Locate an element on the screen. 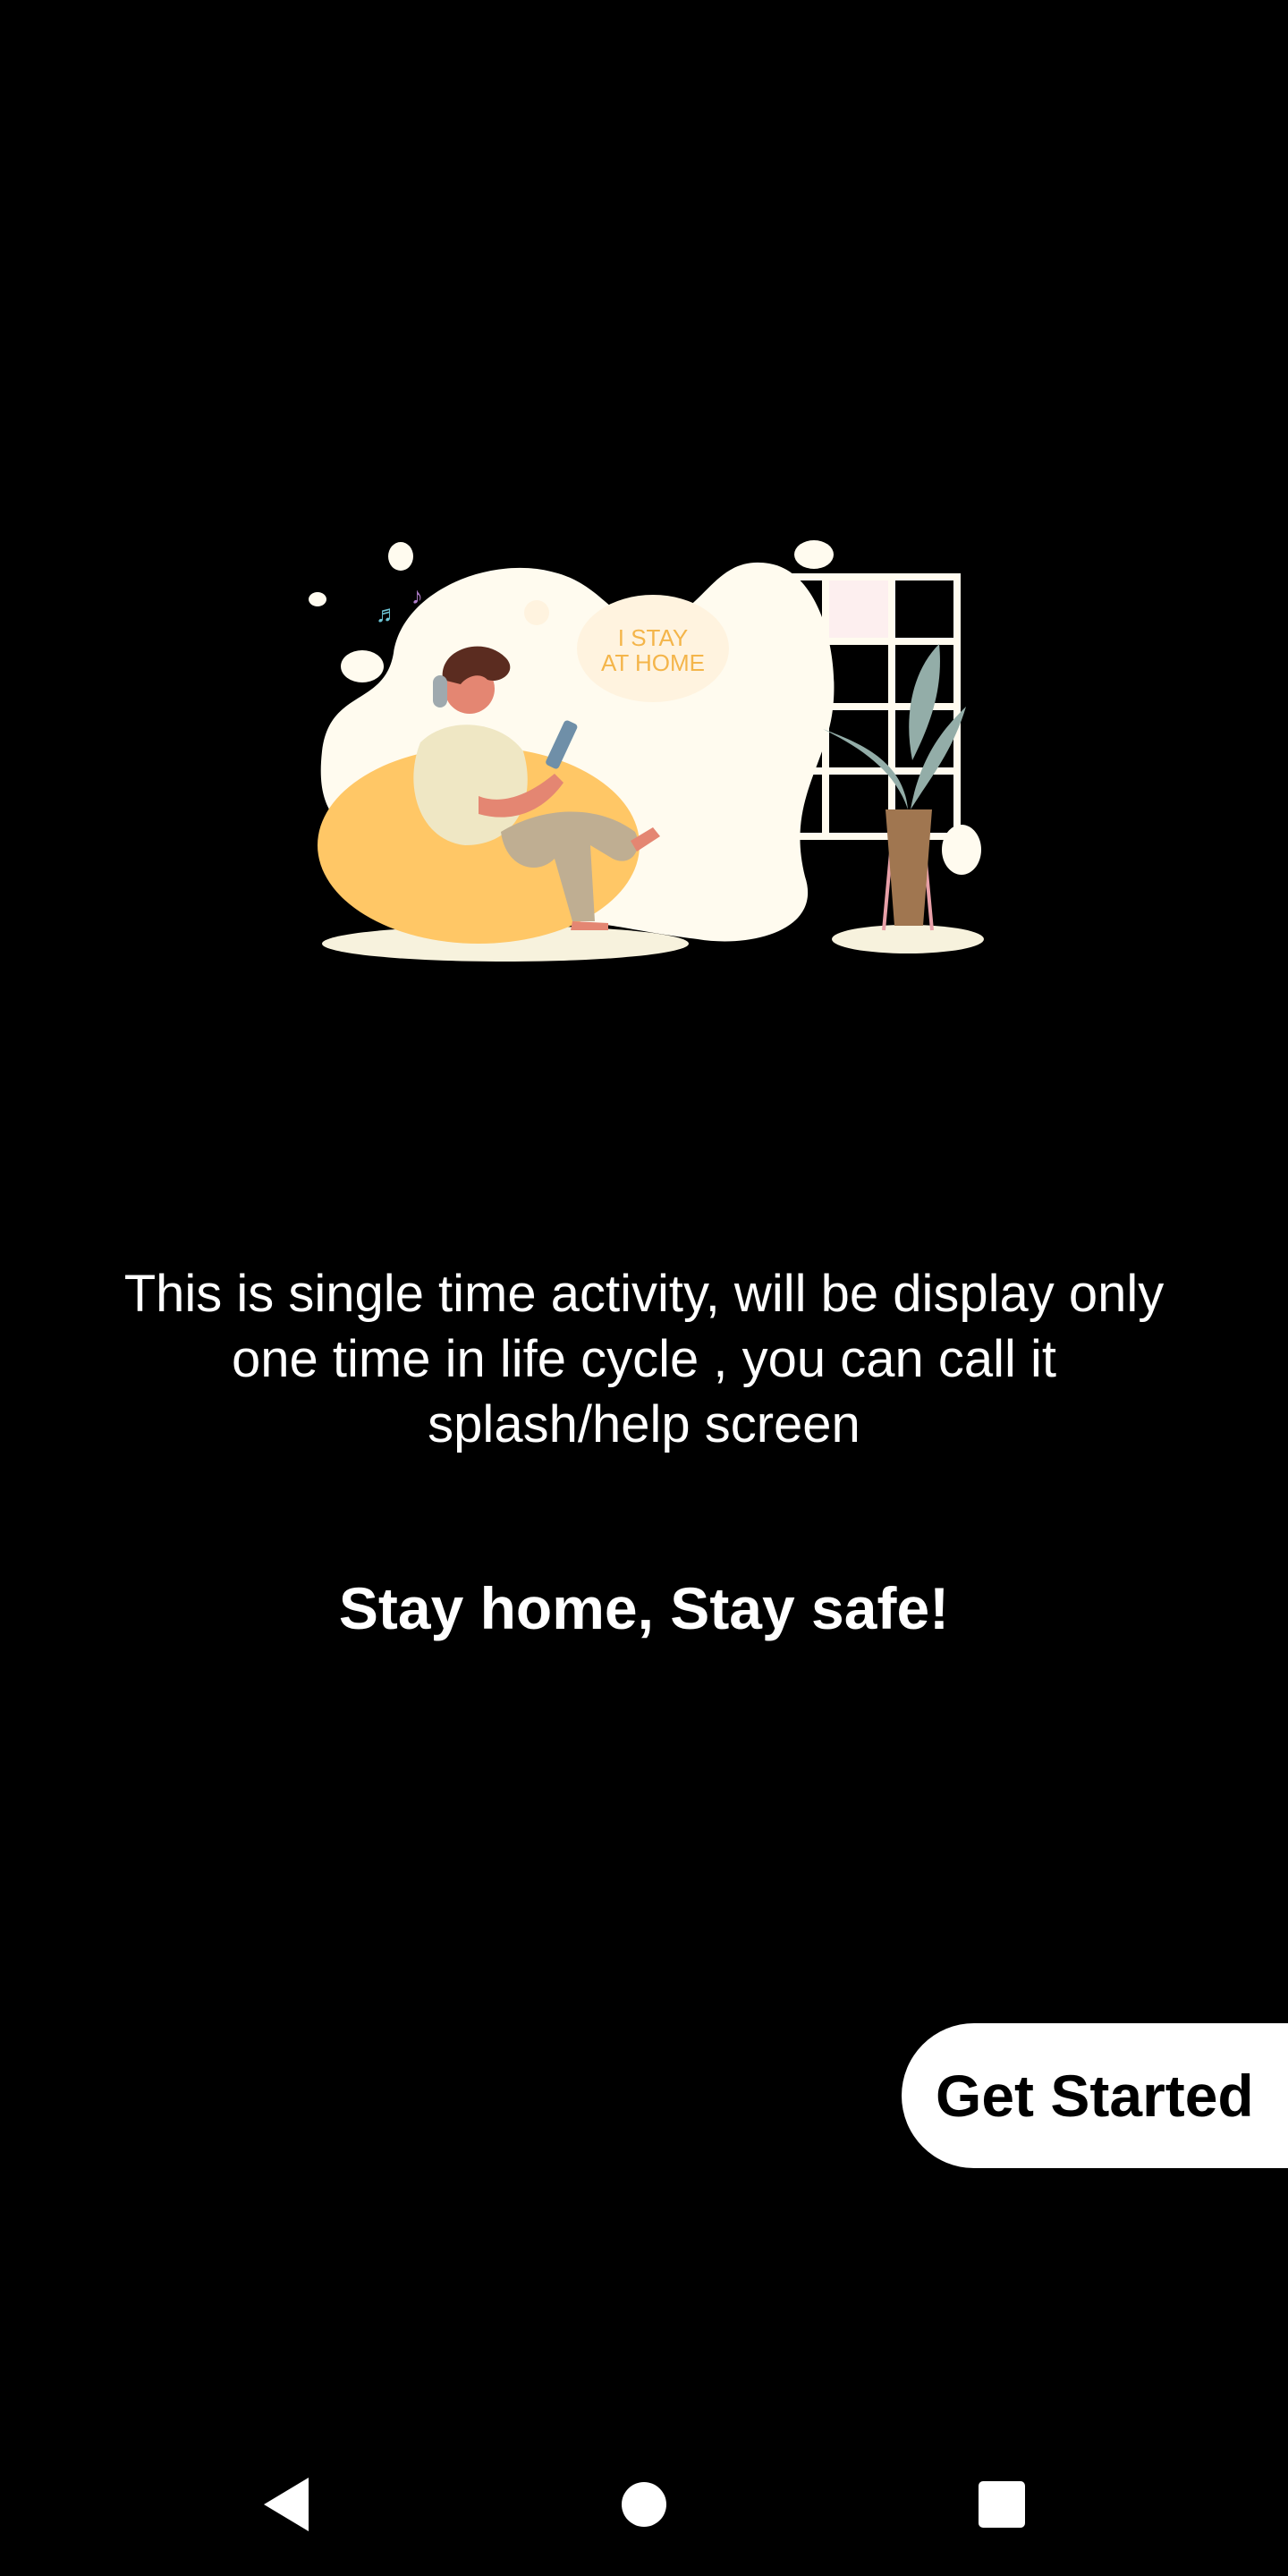 Image resolution: width=1288 pixels, height=2576 pixels. back-button is located at coordinates (286, 2504).